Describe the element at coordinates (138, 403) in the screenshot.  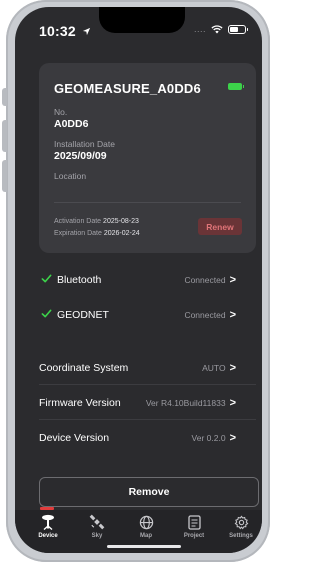
I see `firmware-version-row: Firmware Version Ver R4.10Build11833 >` at that location.